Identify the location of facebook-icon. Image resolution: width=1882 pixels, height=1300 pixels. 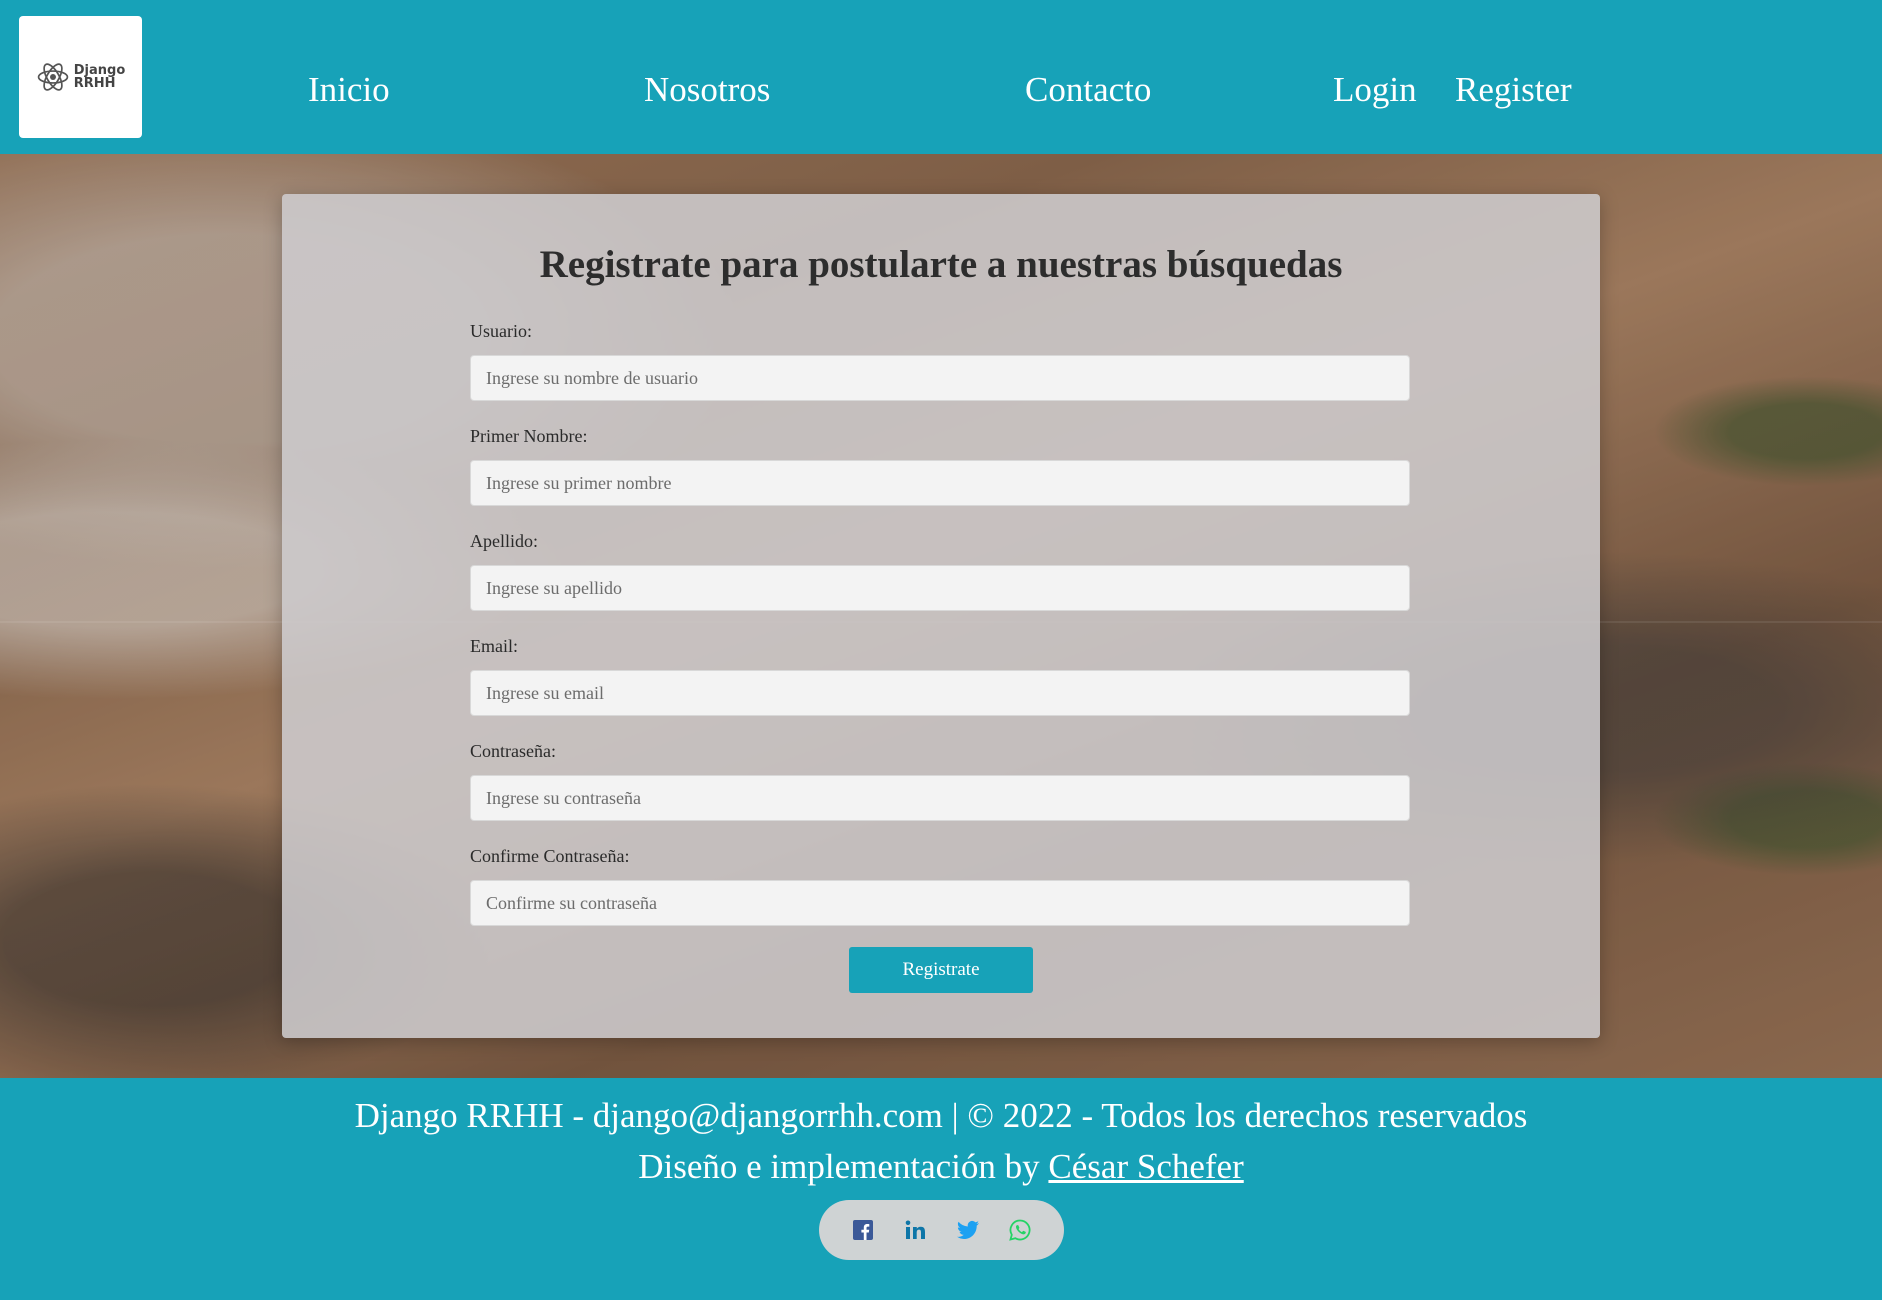
(863, 1230).